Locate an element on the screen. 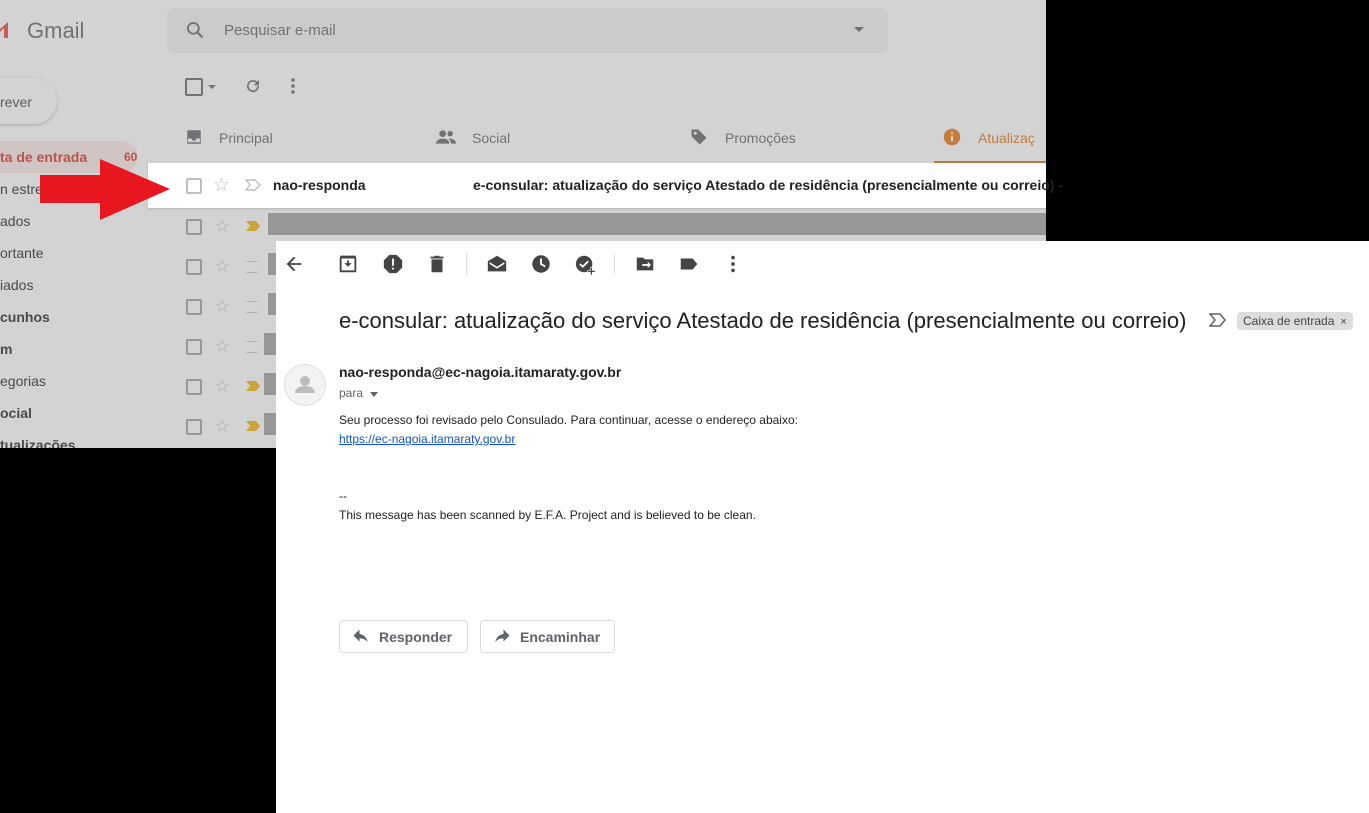  select-menu-caret-icon is located at coordinates (212, 87).